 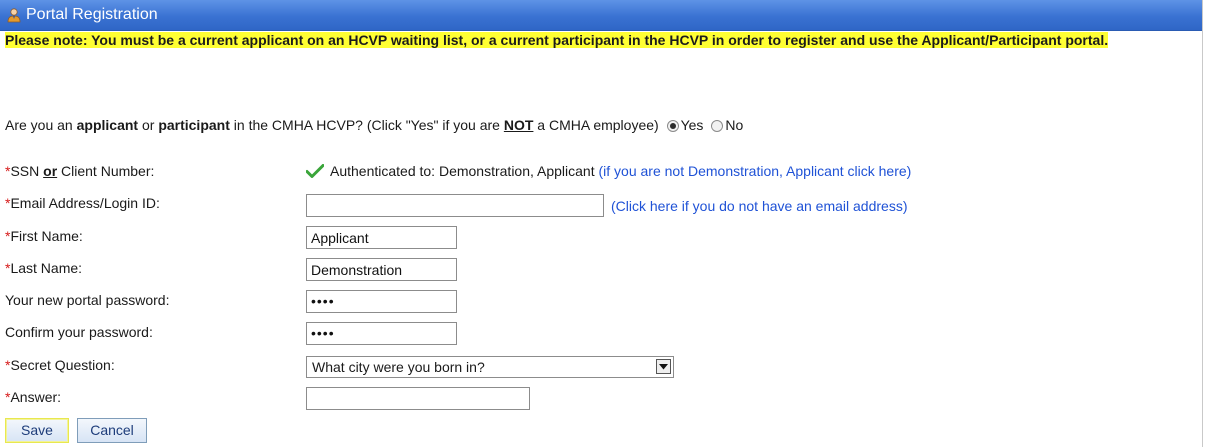 What do you see at coordinates (734, 125) in the screenshot?
I see `no-label: No` at bounding box center [734, 125].